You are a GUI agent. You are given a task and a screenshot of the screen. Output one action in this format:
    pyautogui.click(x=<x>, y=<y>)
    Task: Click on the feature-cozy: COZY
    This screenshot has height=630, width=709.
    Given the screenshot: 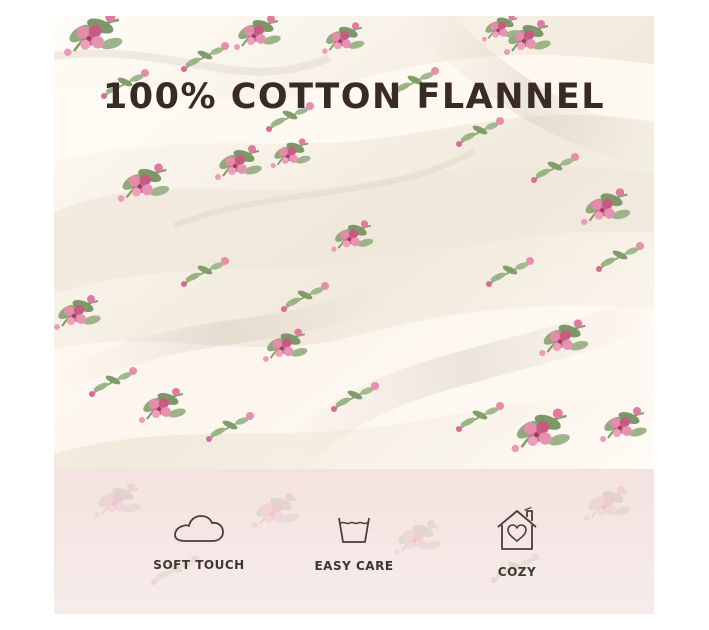 What is the action you would take?
    pyautogui.click(x=517, y=542)
    